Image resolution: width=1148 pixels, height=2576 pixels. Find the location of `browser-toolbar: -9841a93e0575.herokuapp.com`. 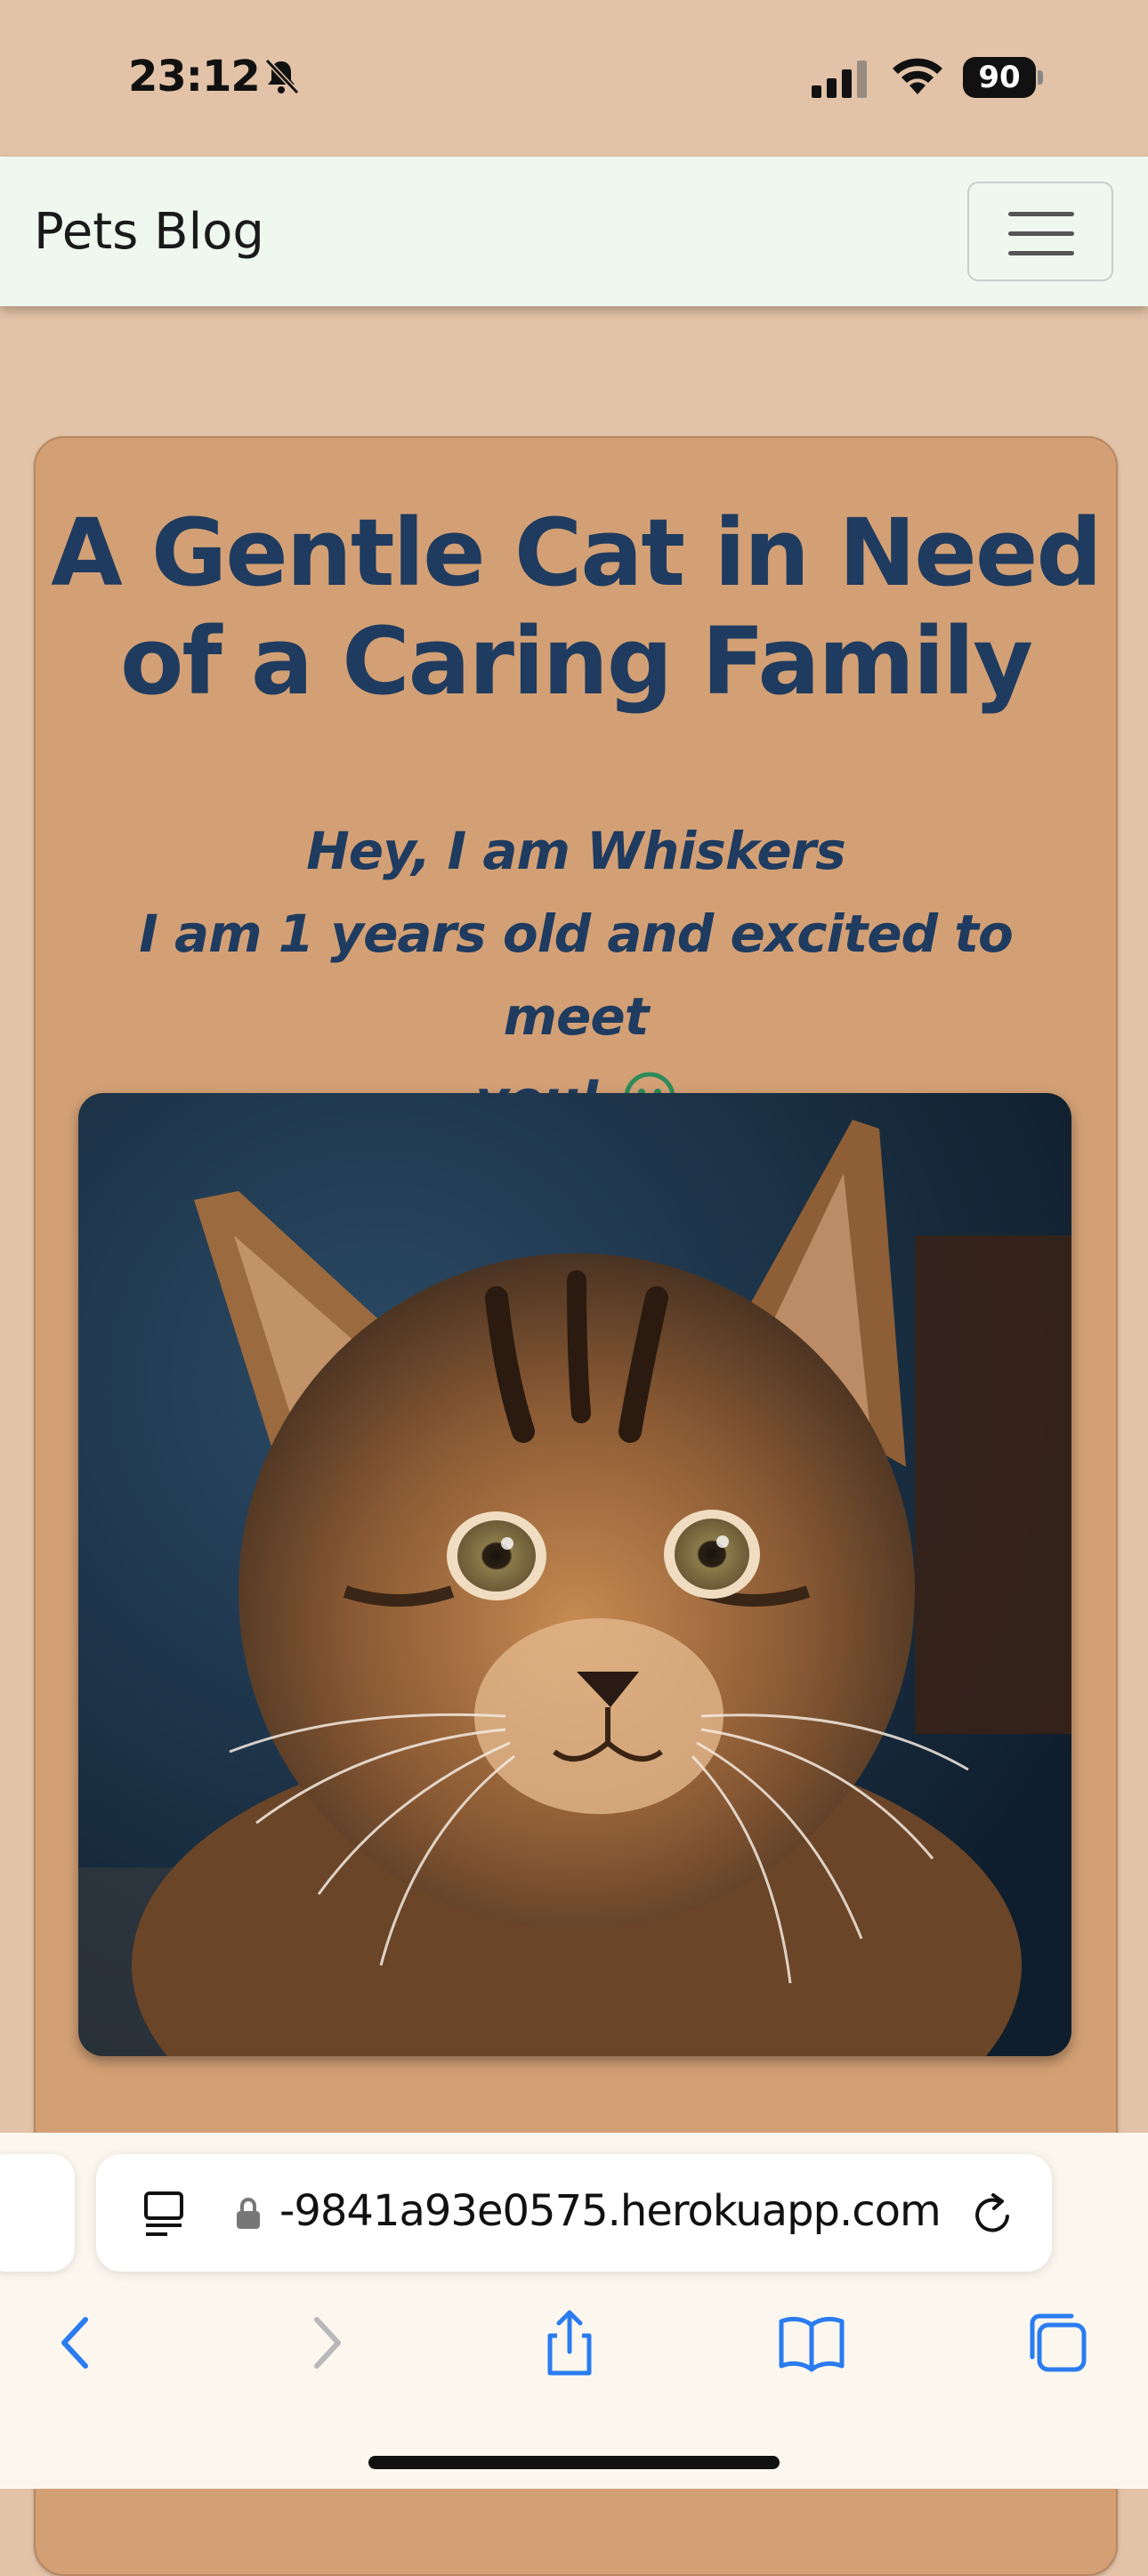

browser-toolbar: -9841a93e0575.herokuapp.com is located at coordinates (574, 2311).